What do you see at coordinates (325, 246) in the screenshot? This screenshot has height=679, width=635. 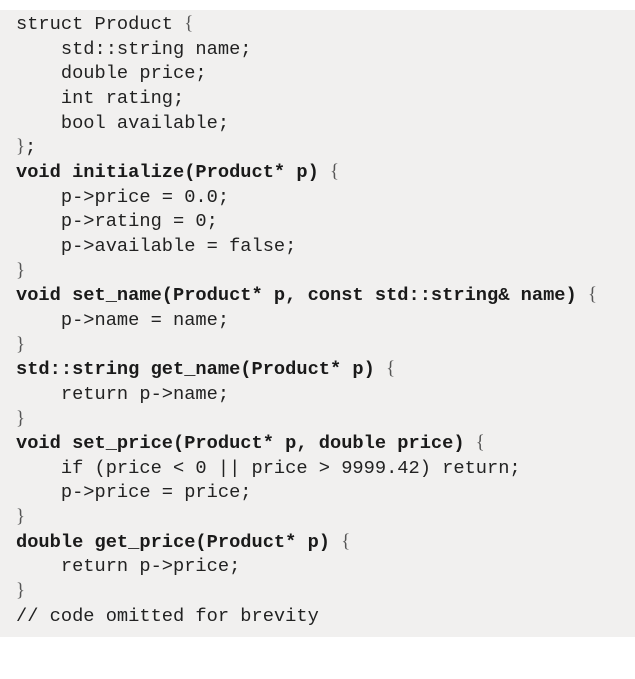 I see `code-line: p->available = false;` at bounding box center [325, 246].